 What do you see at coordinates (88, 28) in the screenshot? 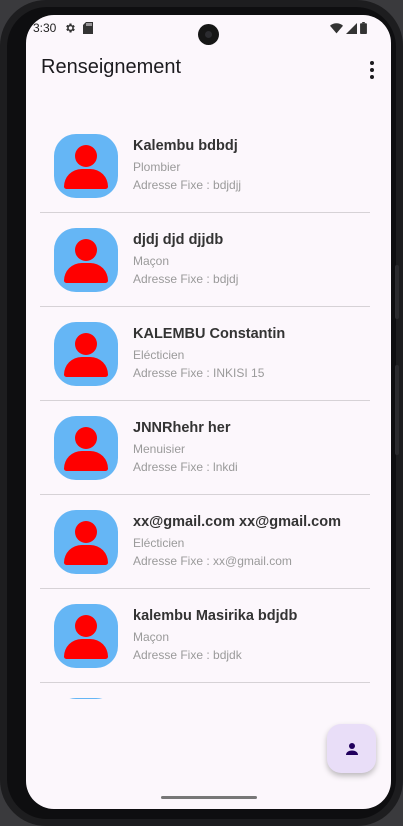
I see `sd-card-icon` at bounding box center [88, 28].